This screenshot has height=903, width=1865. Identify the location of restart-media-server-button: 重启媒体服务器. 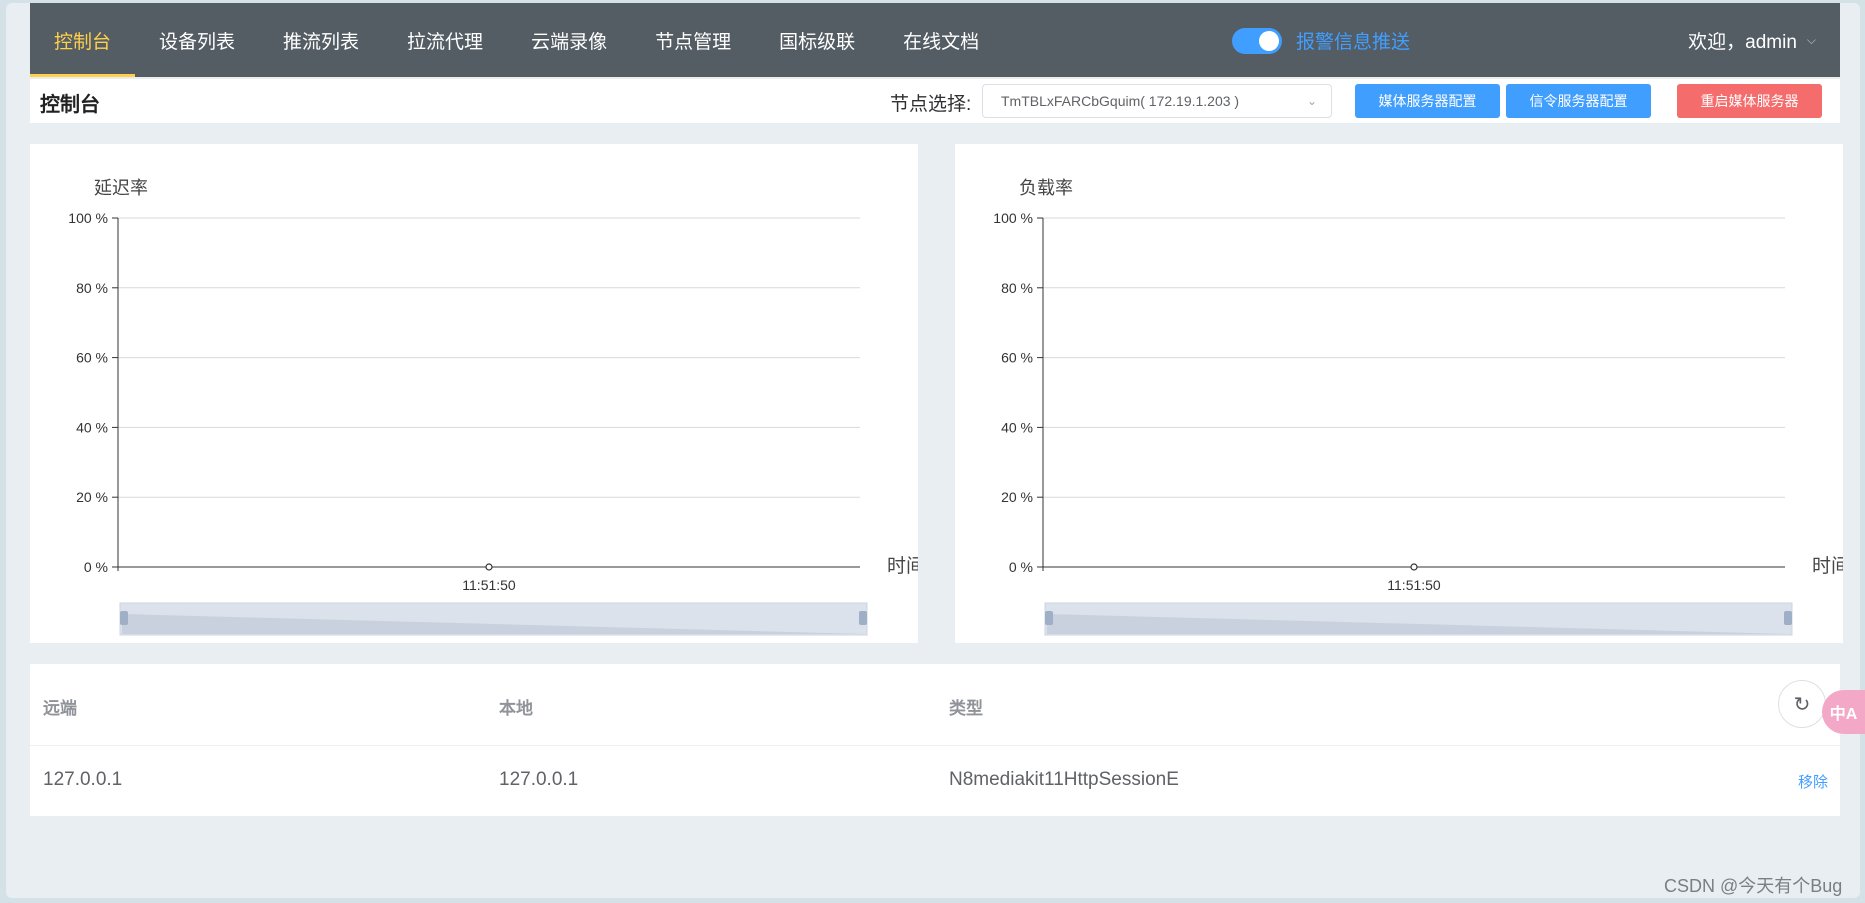
(1749, 101).